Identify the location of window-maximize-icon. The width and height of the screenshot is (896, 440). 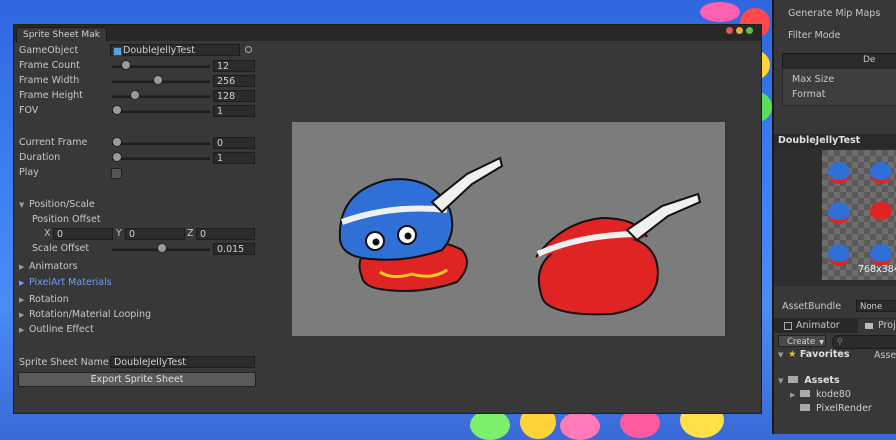
(749, 30).